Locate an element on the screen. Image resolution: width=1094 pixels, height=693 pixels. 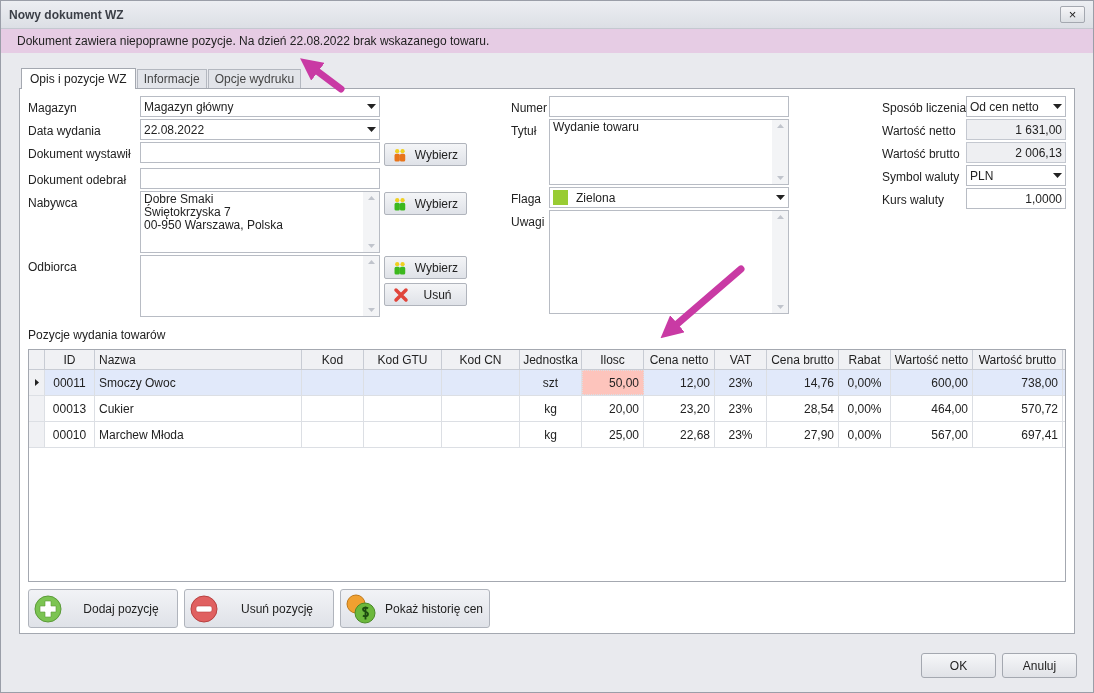
row-pointer-icon is located at coordinates (36, 382).